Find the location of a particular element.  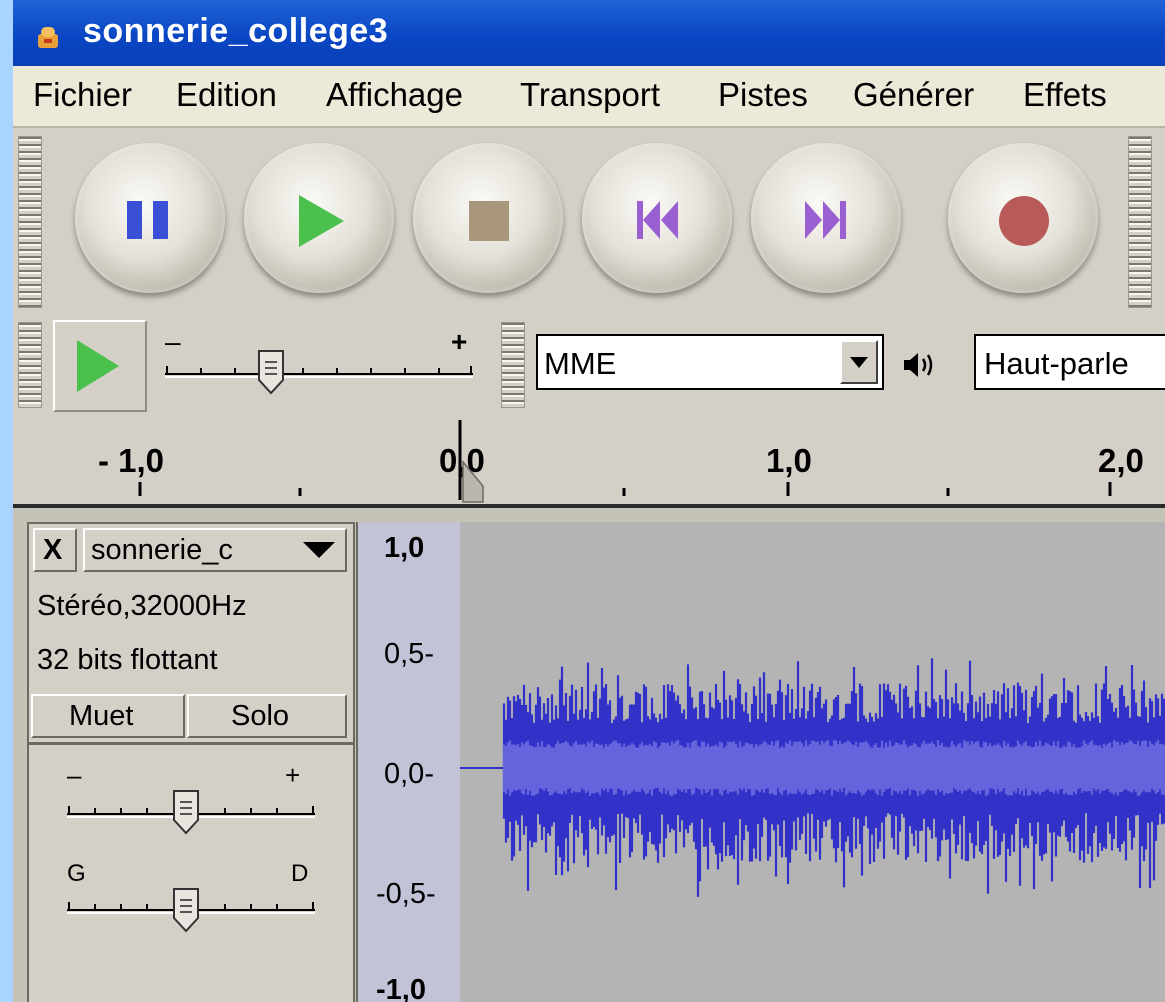

play-at-speed-button is located at coordinates (100, 366).